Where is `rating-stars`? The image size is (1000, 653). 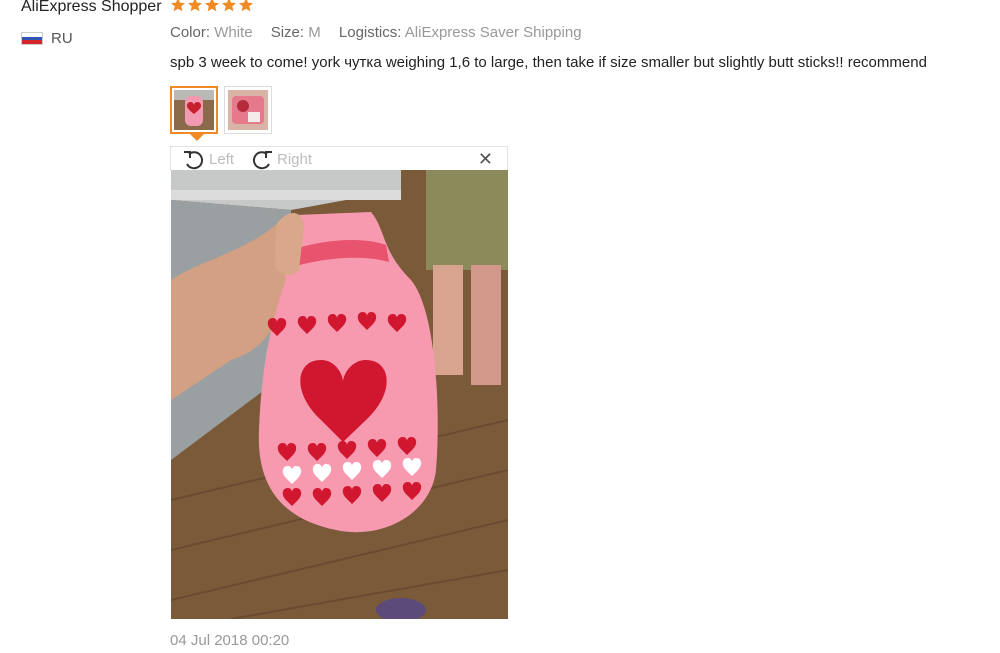 rating-stars is located at coordinates (212, 6).